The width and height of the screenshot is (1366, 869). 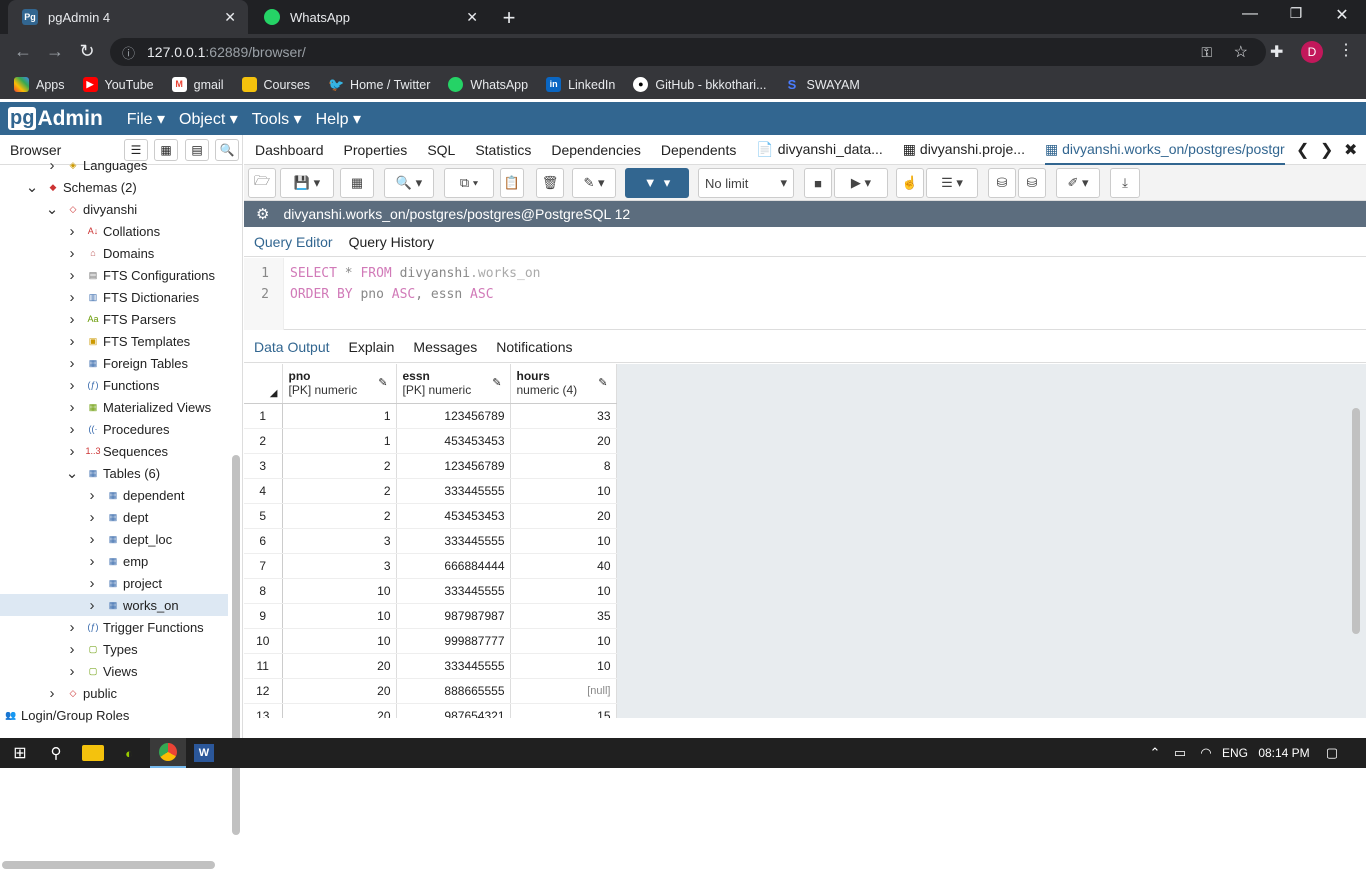 What do you see at coordinates (263, 466) in the screenshot?
I see `row-number: 3` at bounding box center [263, 466].